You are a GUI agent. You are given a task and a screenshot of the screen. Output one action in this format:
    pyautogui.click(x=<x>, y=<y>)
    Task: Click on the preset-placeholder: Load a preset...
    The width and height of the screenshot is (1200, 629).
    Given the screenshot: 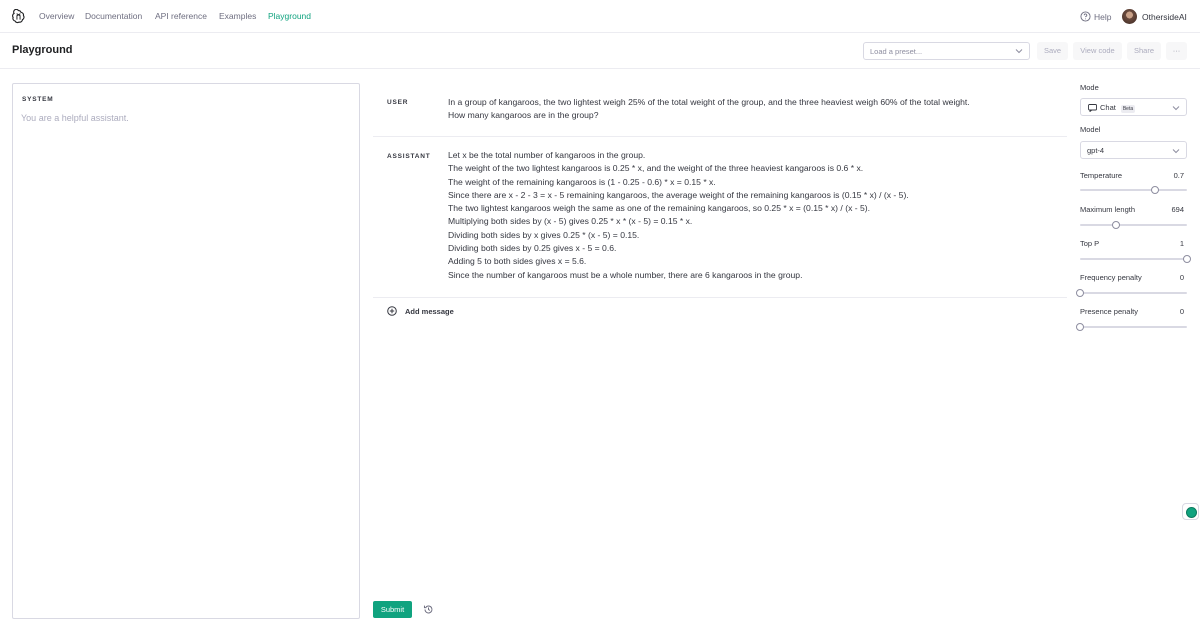 What is the action you would take?
    pyautogui.click(x=896, y=51)
    